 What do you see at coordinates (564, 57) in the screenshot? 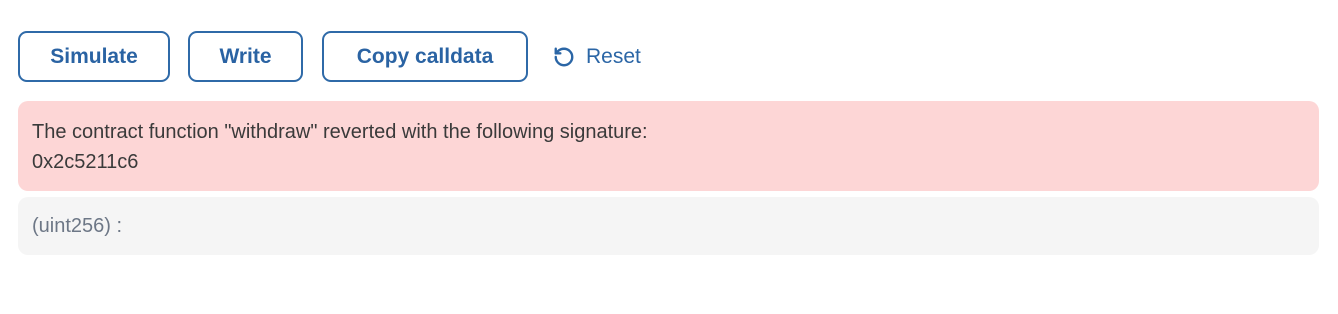
I see `rotate-ccw-icon` at bounding box center [564, 57].